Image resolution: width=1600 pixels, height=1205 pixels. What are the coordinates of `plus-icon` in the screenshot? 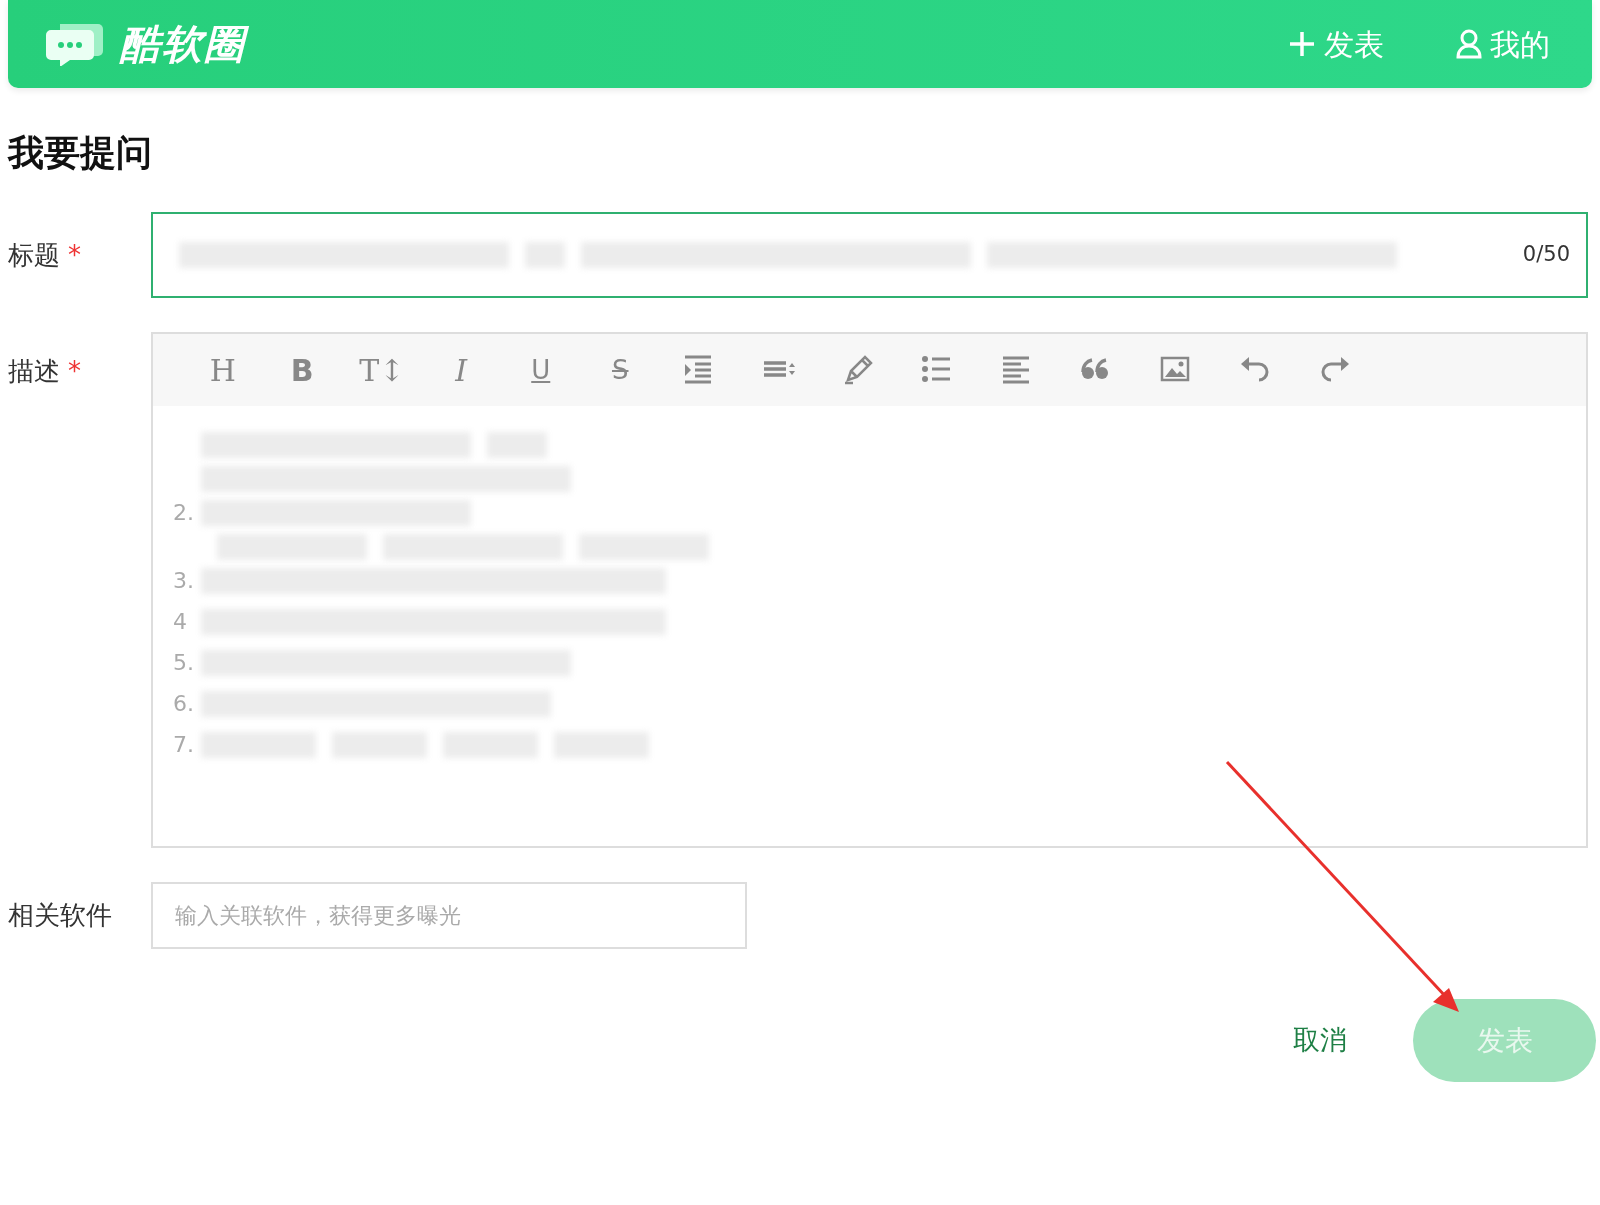 It's located at (1302, 44).